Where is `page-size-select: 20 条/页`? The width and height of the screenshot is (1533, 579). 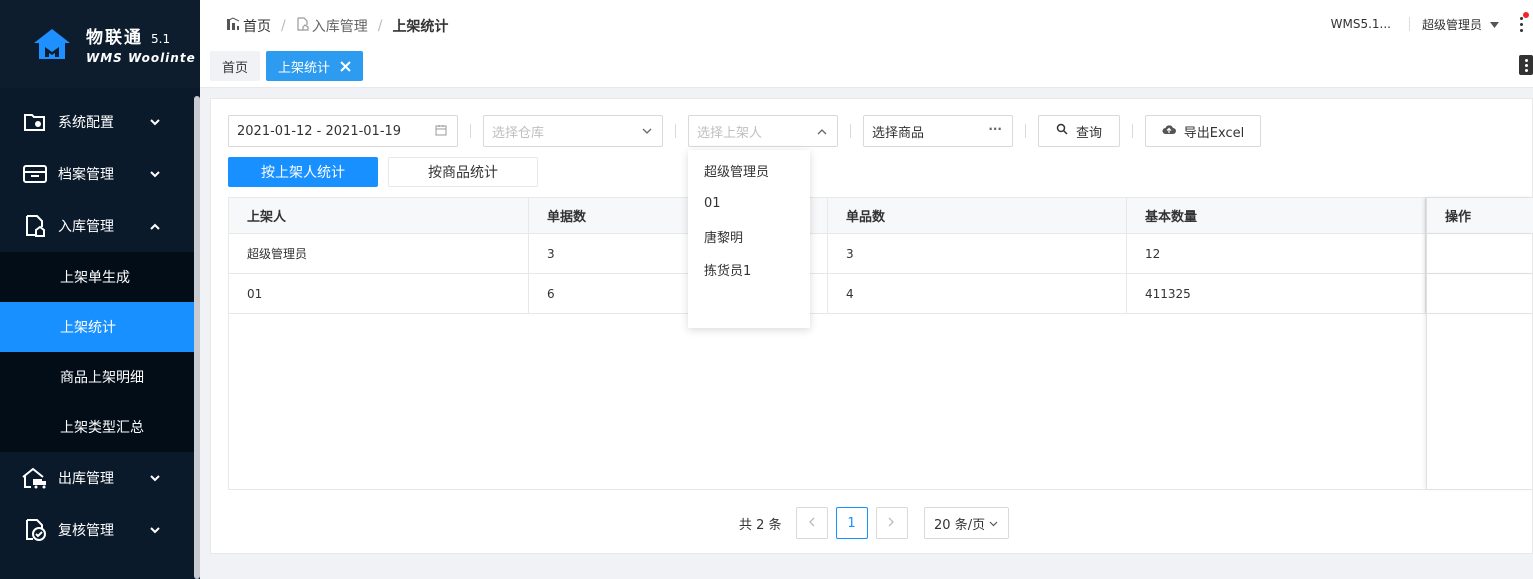
page-size-select: 20 条/页 is located at coordinates (966, 523).